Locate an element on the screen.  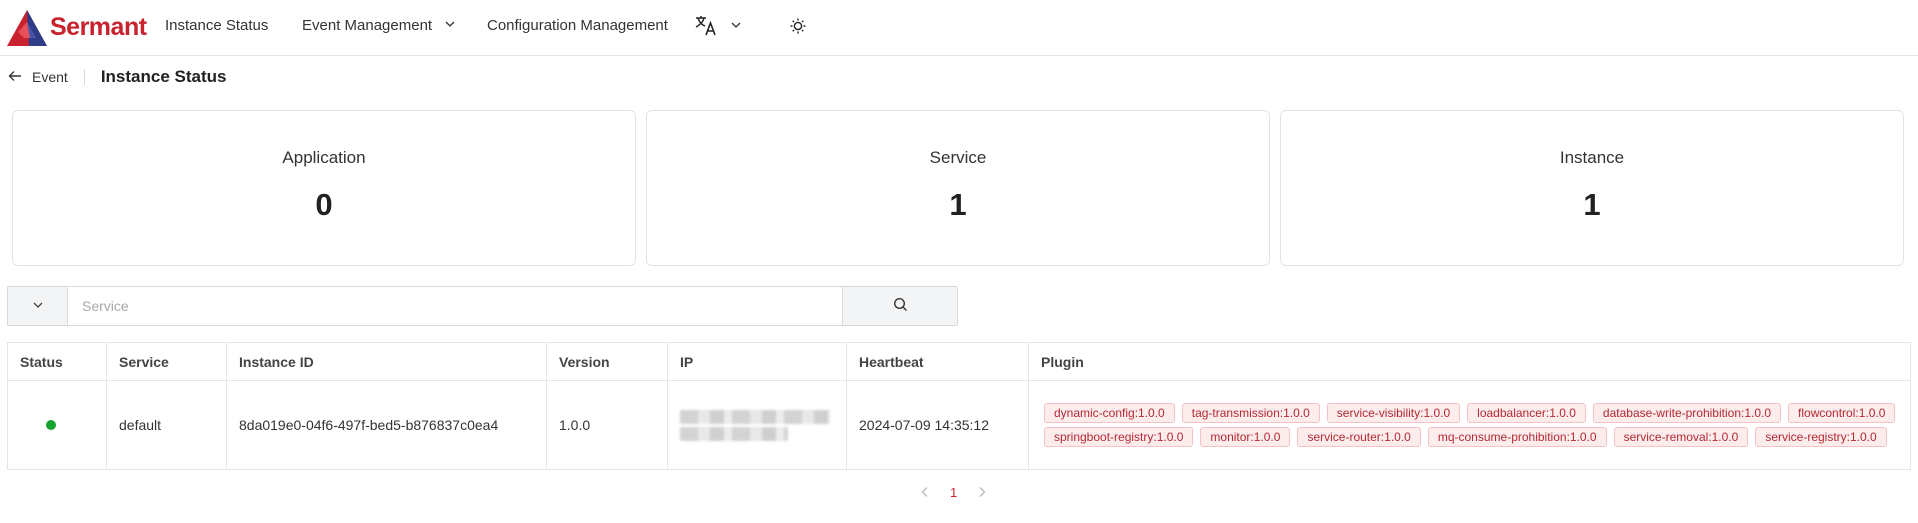
stat-card-application: Application 0 is located at coordinates (324, 188).